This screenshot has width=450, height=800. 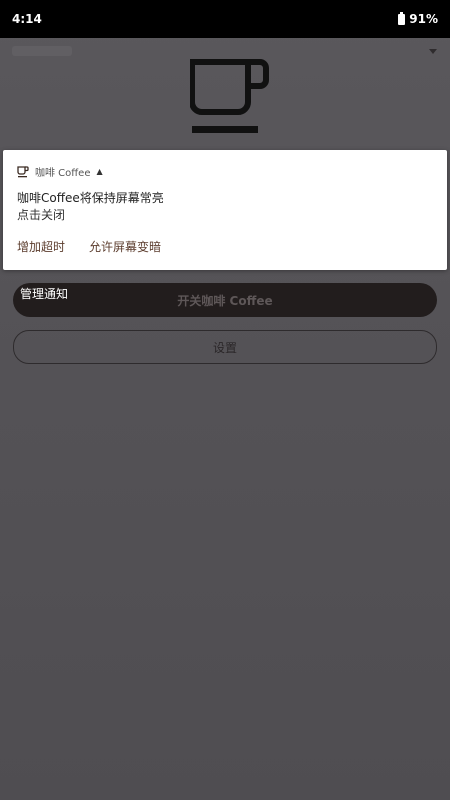 I want to click on battery-icon, so click(x=402, y=18).